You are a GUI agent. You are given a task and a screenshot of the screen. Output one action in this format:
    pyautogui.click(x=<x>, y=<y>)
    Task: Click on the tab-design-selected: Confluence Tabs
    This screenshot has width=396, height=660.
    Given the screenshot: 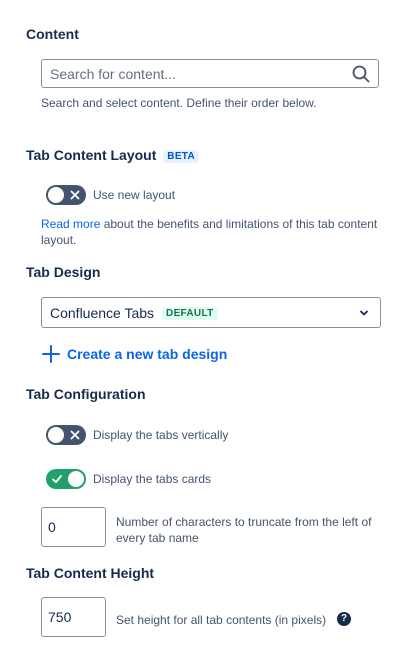 What is the action you would take?
    pyautogui.click(x=102, y=313)
    